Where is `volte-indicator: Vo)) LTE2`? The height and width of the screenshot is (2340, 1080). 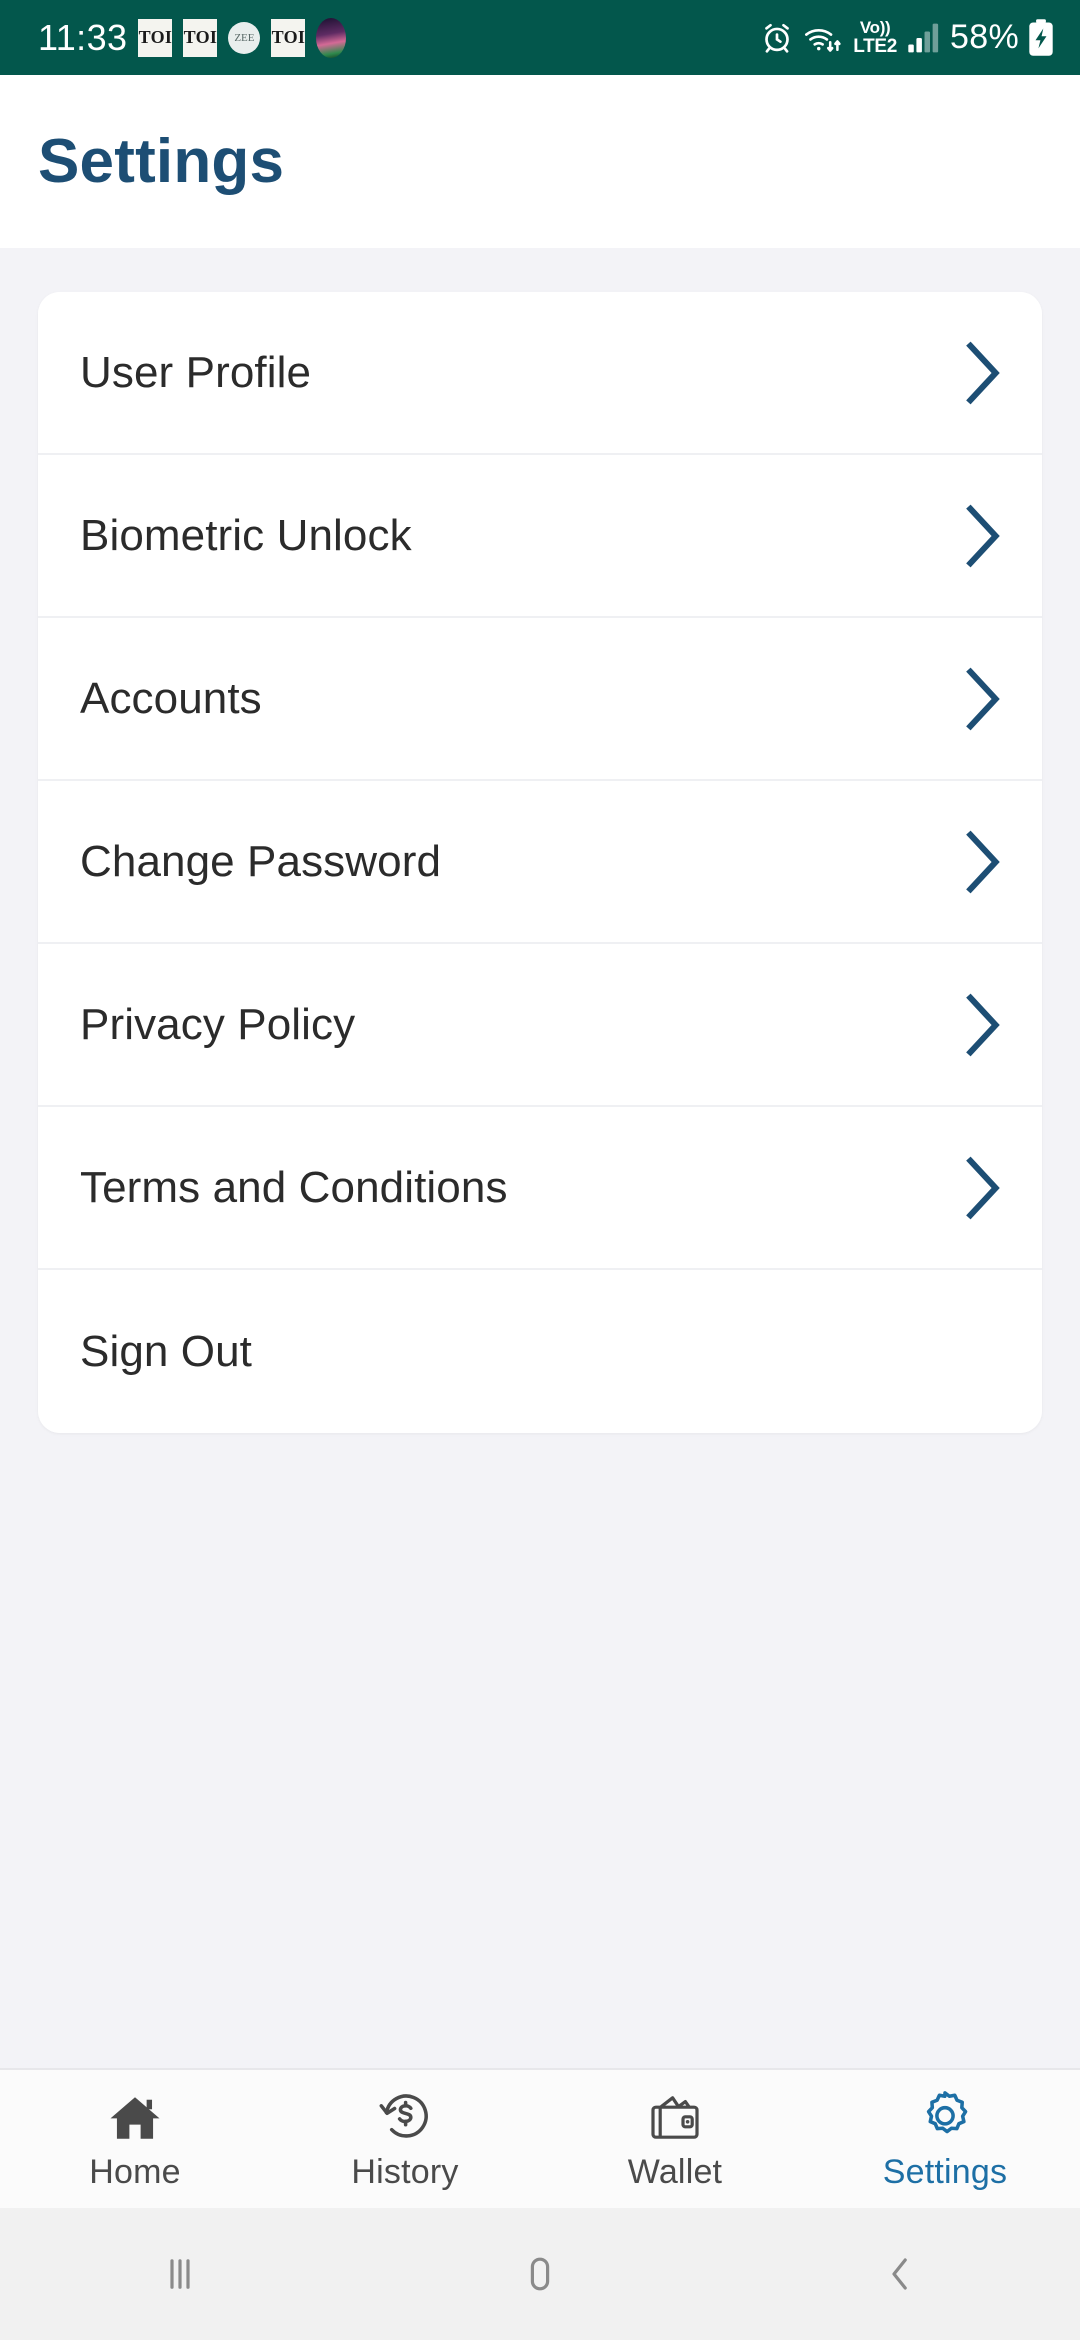 volte-indicator: Vo)) LTE2 is located at coordinates (875, 37).